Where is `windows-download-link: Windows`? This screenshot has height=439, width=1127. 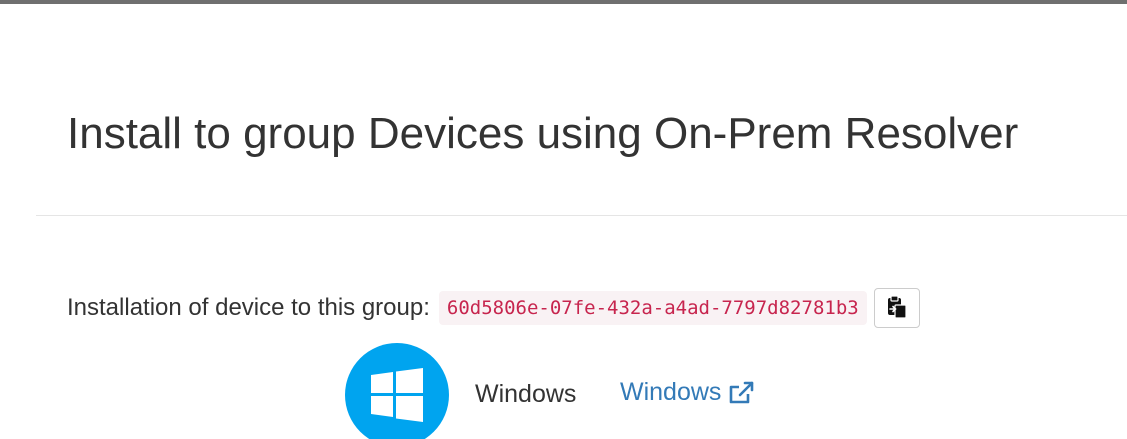 windows-download-link: Windows is located at coordinates (687, 392).